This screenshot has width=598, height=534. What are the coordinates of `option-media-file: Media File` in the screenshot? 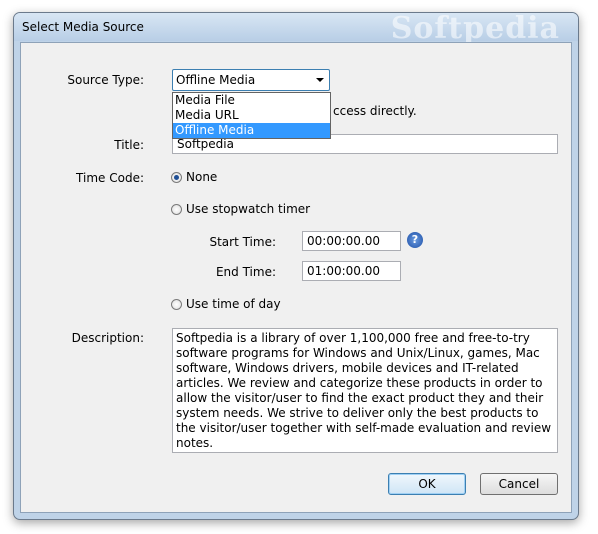 It's located at (251, 100).